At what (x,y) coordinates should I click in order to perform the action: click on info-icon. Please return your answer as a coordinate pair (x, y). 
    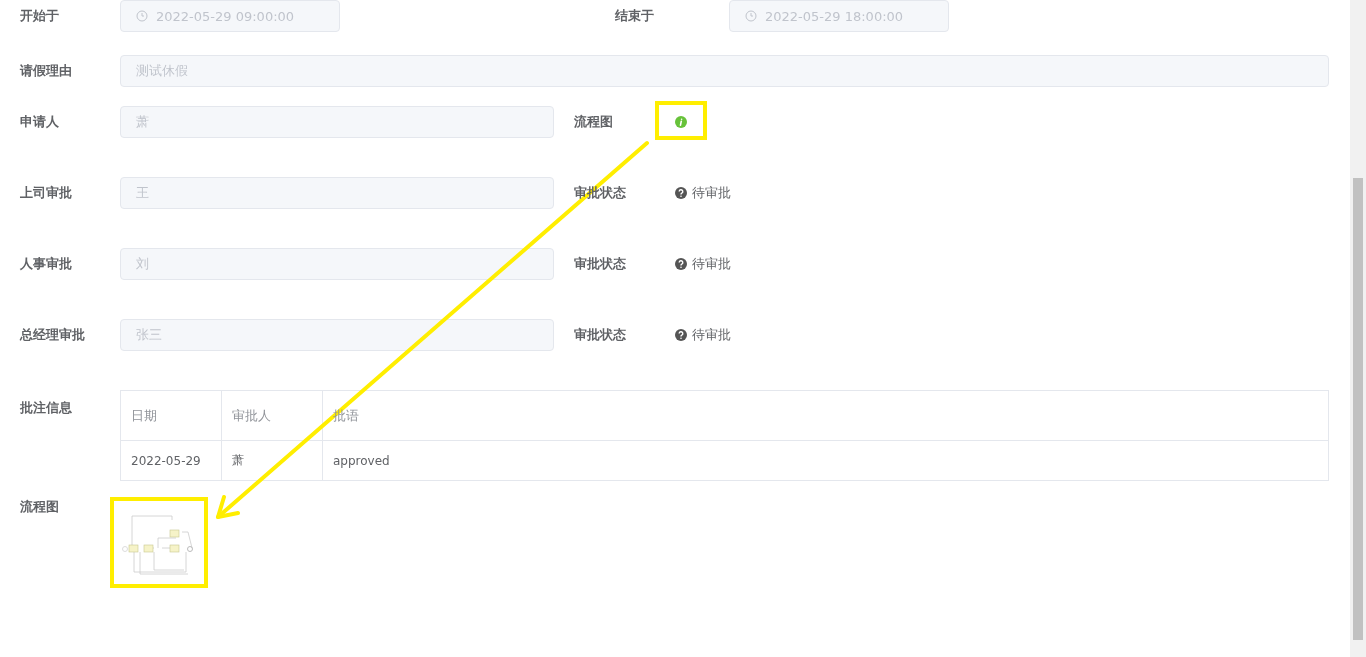
    Looking at the image, I should click on (681, 122).